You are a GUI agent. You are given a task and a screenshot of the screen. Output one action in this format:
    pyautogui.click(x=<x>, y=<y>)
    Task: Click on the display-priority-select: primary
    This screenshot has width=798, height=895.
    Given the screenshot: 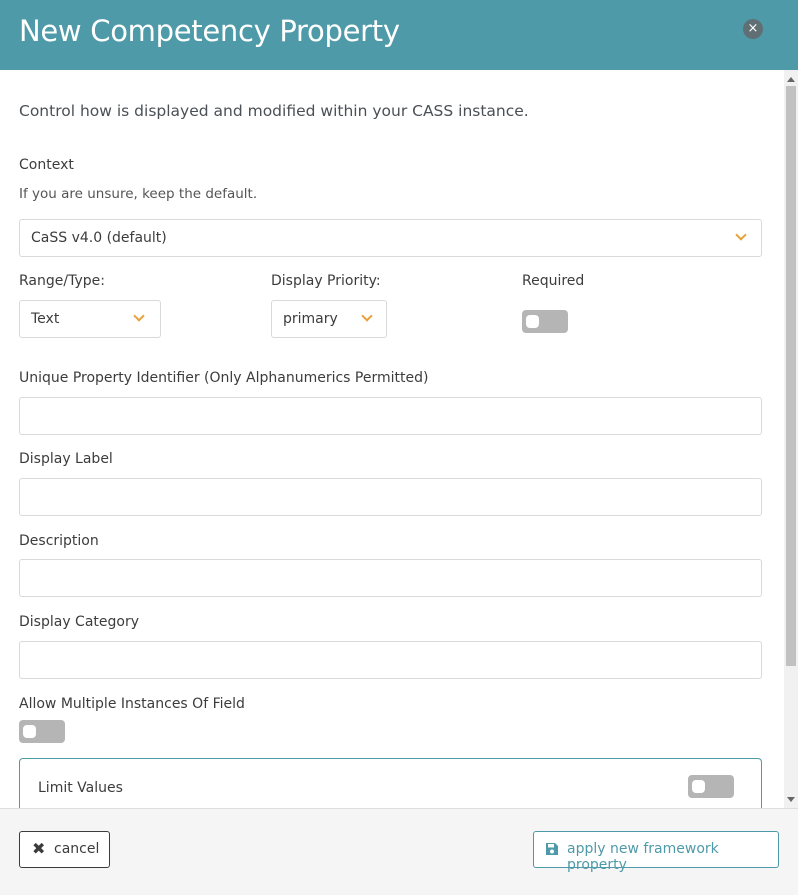 What is the action you would take?
    pyautogui.click(x=329, y=319)
    